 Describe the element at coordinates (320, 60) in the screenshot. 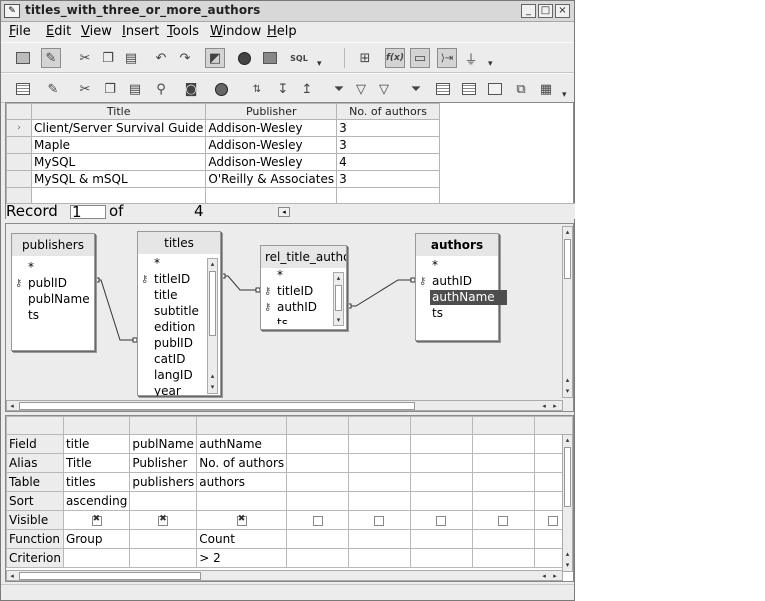

I see `toolbar1-more-icon: ▾` at that location.